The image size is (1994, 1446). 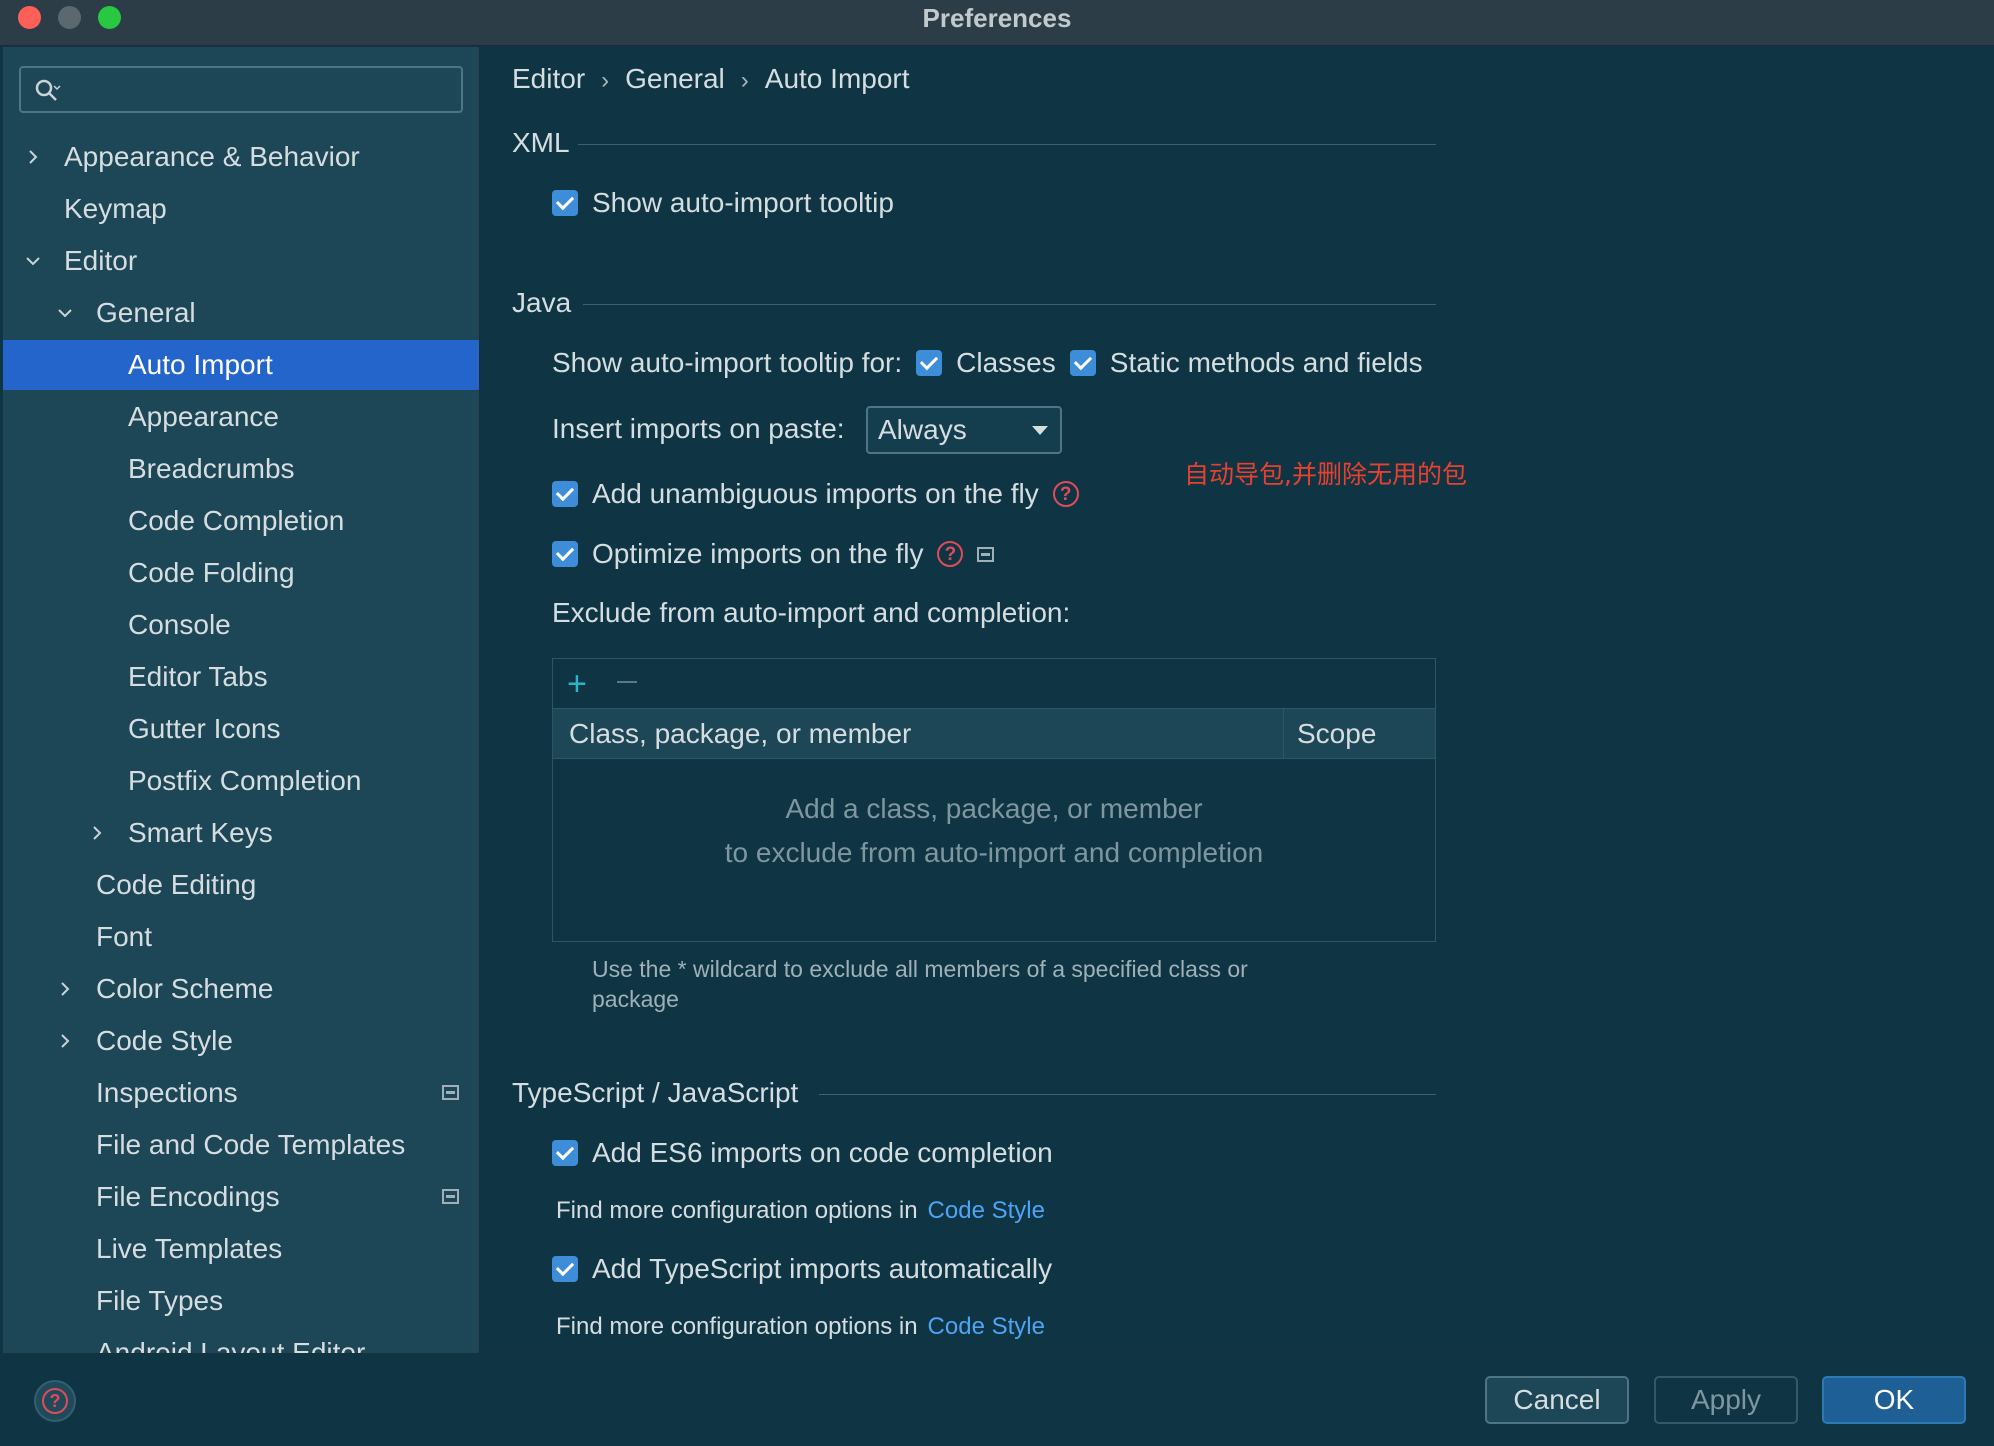 I want to click on sidebar-item-appearance-behavior: Appearance & Behavior, so click(x=241, y=157).